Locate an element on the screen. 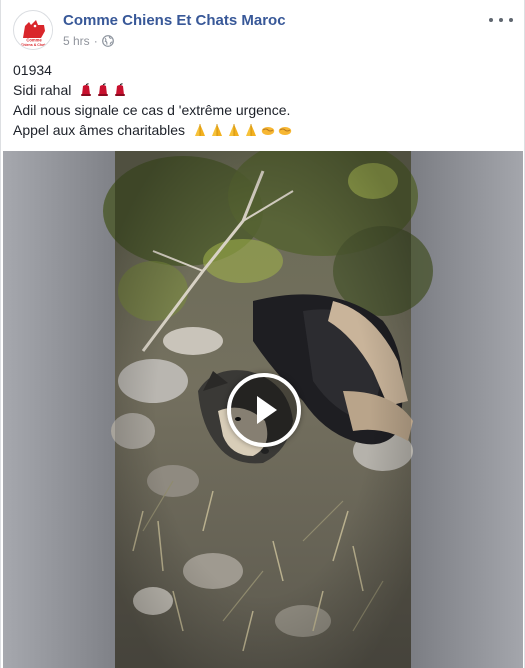 The width and height of the screenshot is (525, 668). message-line-4: Appel aux âmes charitables is located at coordinates (263, 130).